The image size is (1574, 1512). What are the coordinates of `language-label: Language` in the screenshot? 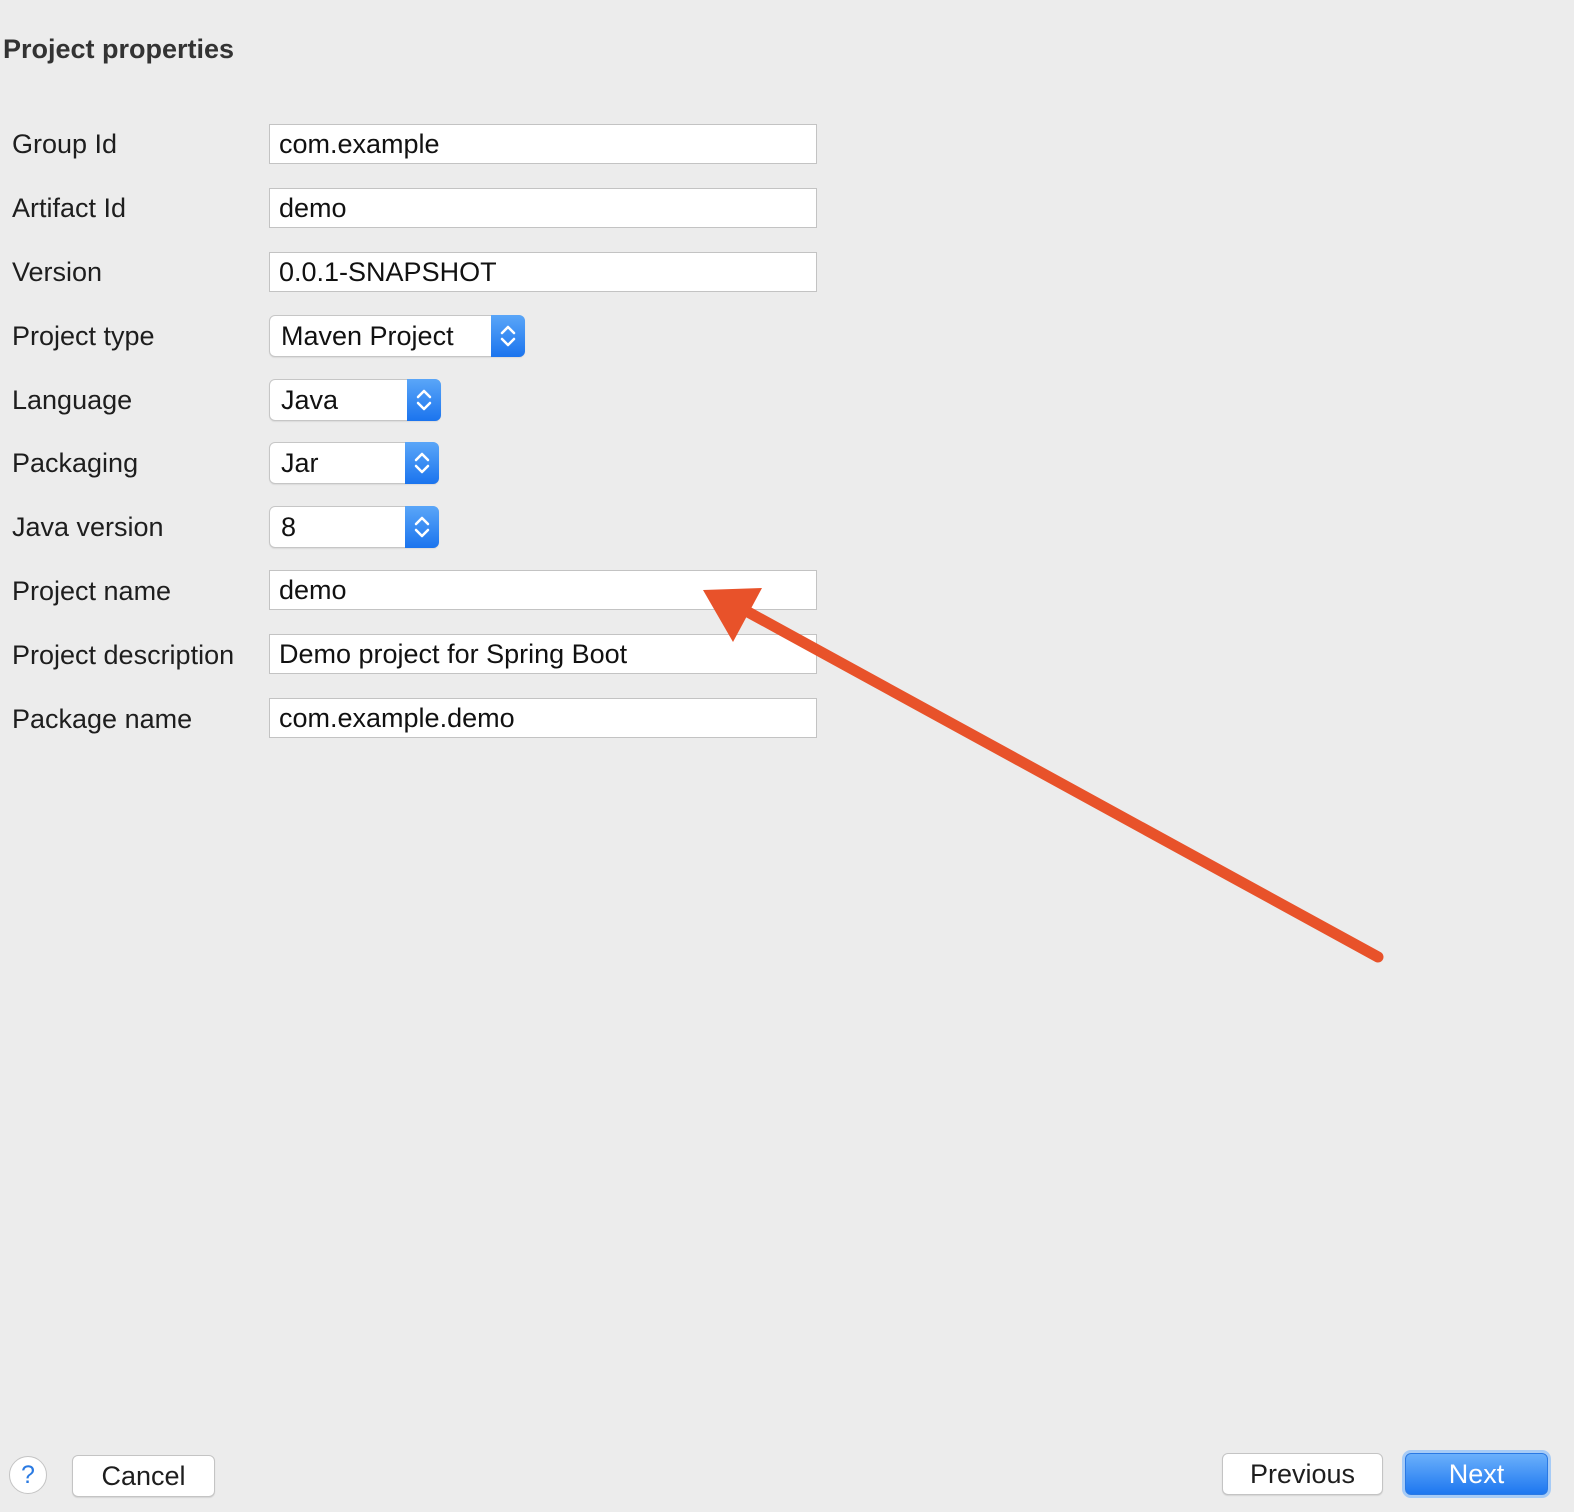 It's located at (72, 400).